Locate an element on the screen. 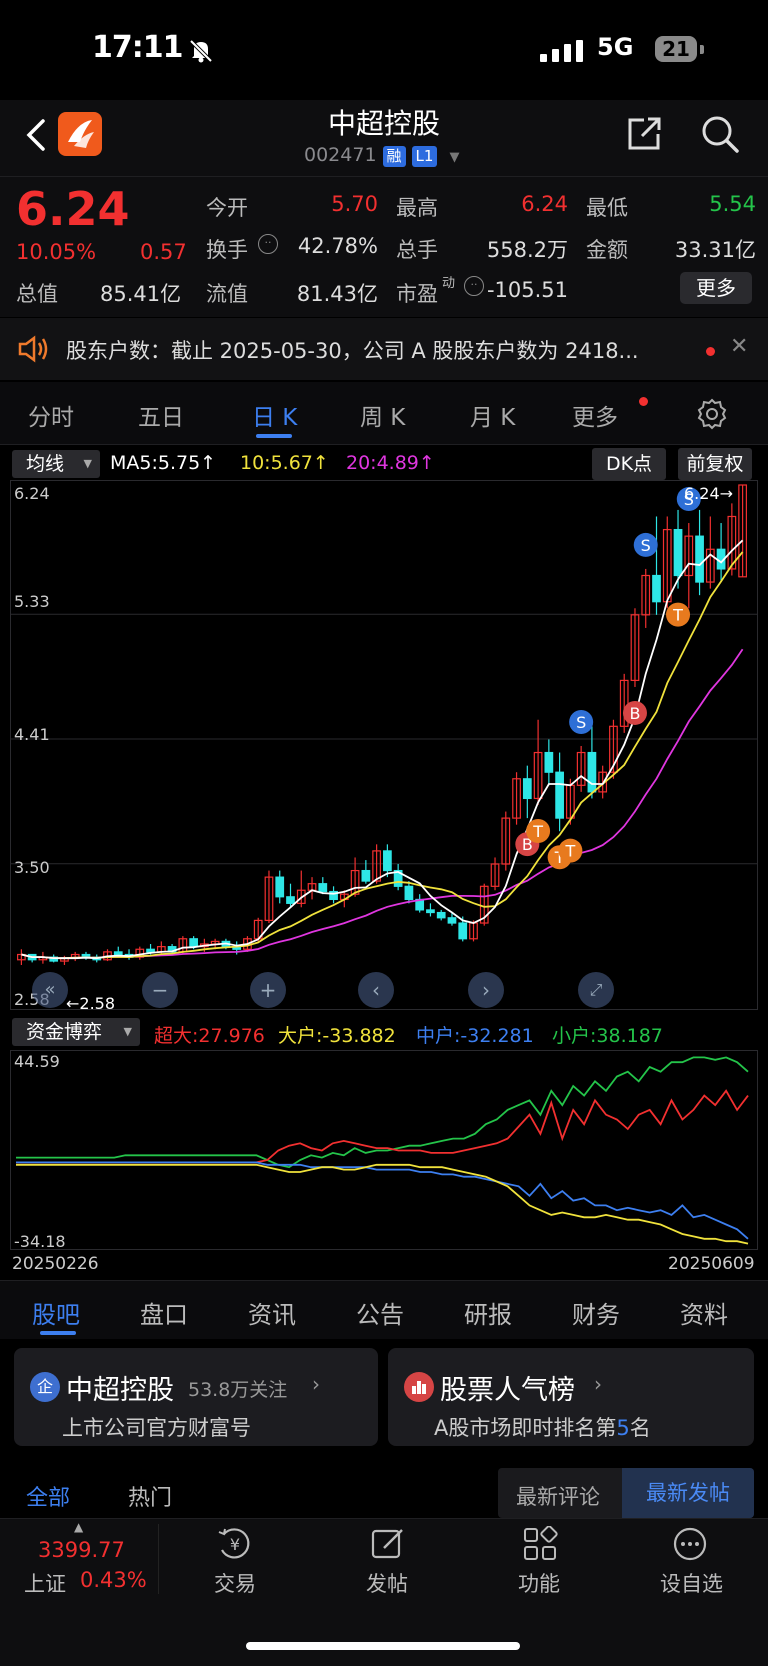  trade-yuan-icon: ¥ is located at coordinates (235, 1546).